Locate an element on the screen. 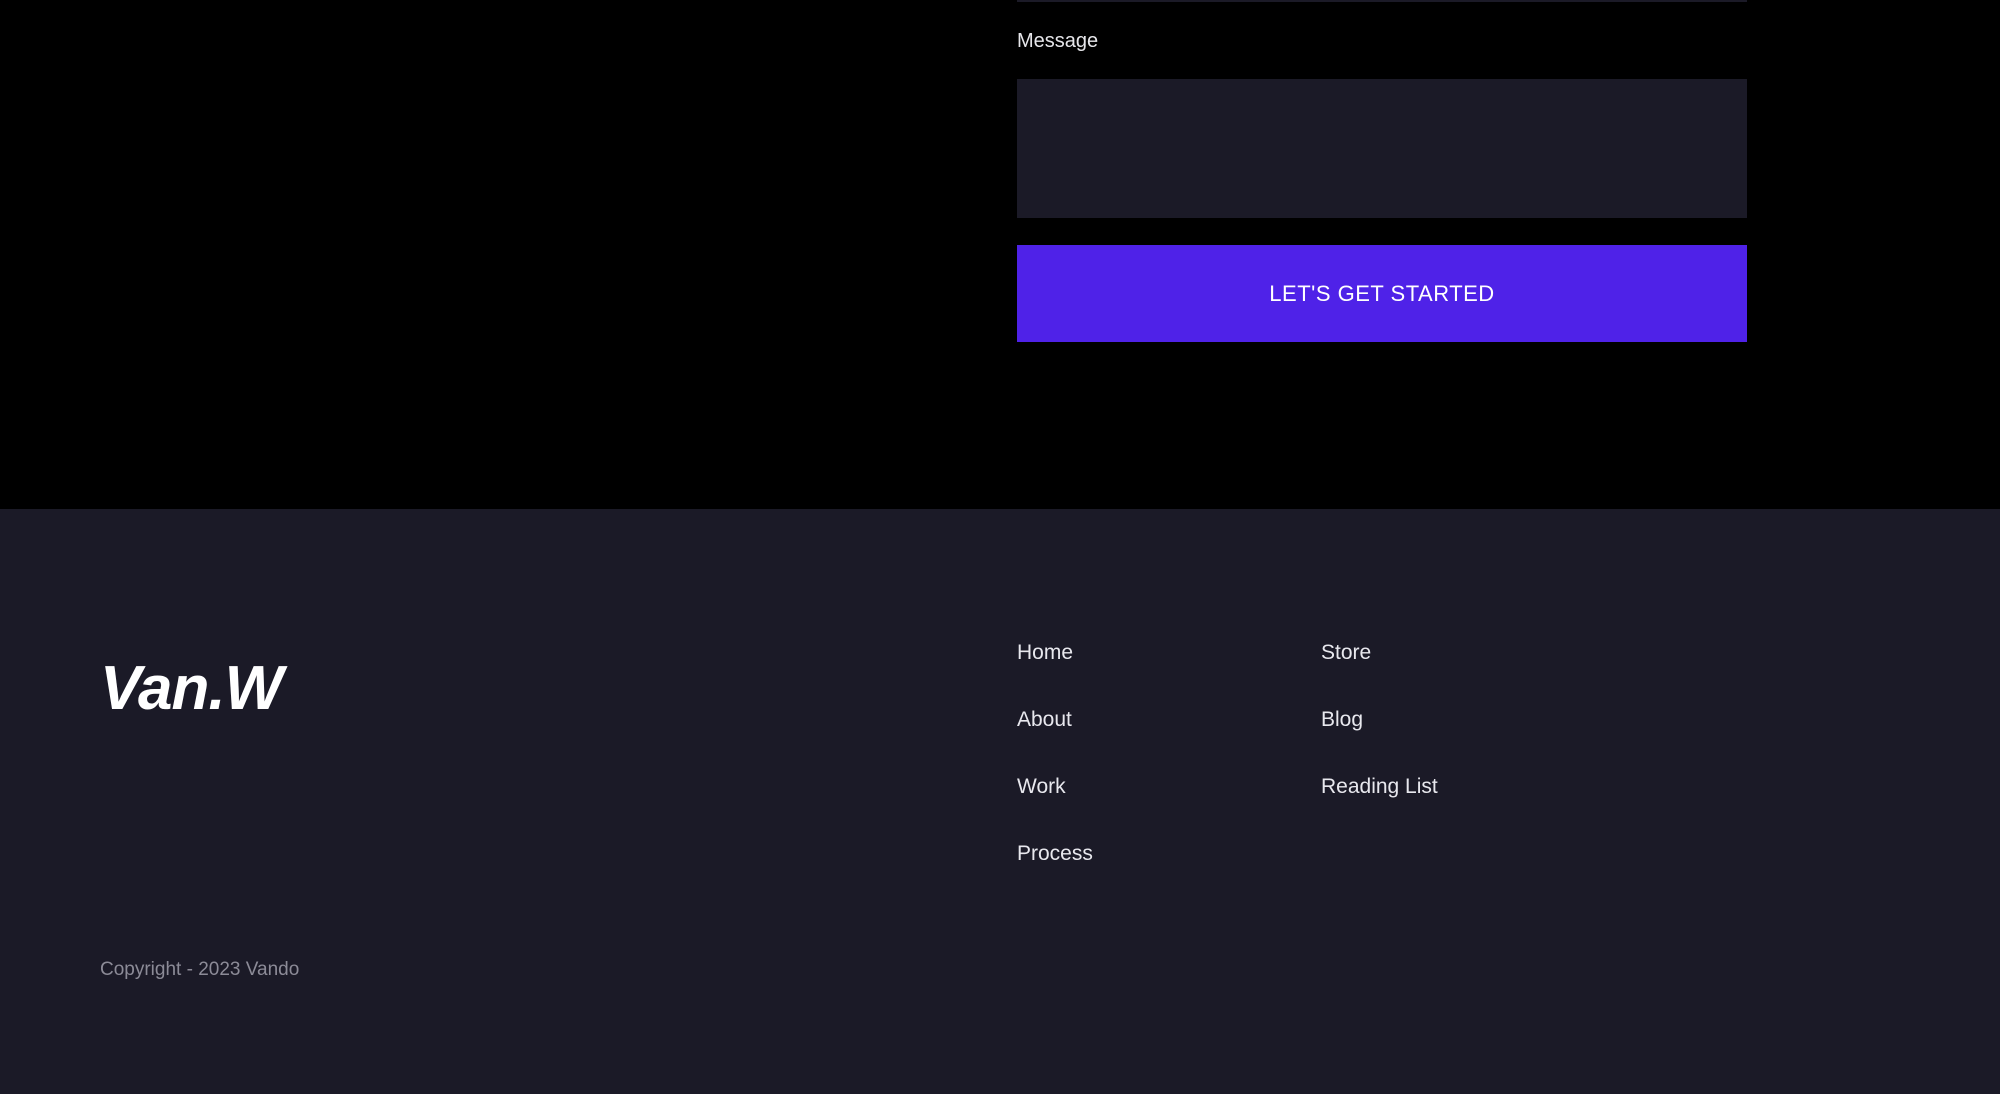 The width and height of the screenshot is (2000, 1094). footer-link-store: Store is located at coordinates (1379, 653).